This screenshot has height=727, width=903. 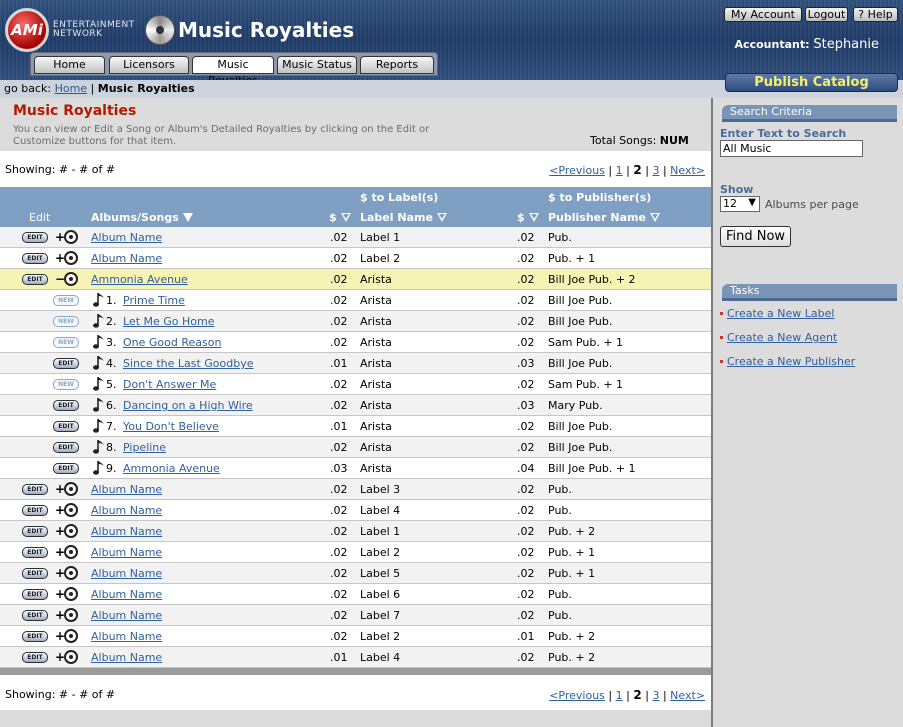 I want to click on song-name-link: One Good Reason, so click(x=172, y=342).